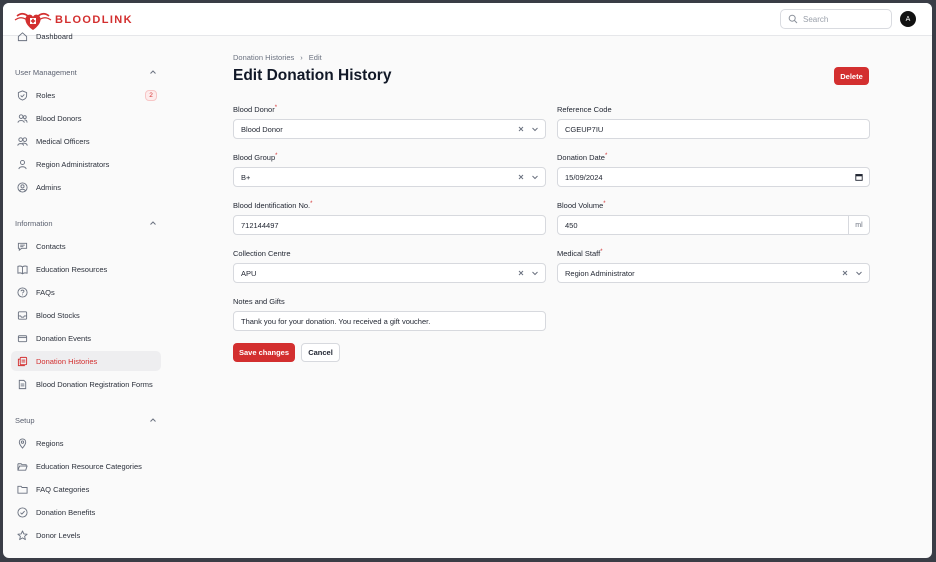 This screenshot has width=936, height=562. I want to click on breadcrumb-parent-link: Donation Histories, so click(263, 57).